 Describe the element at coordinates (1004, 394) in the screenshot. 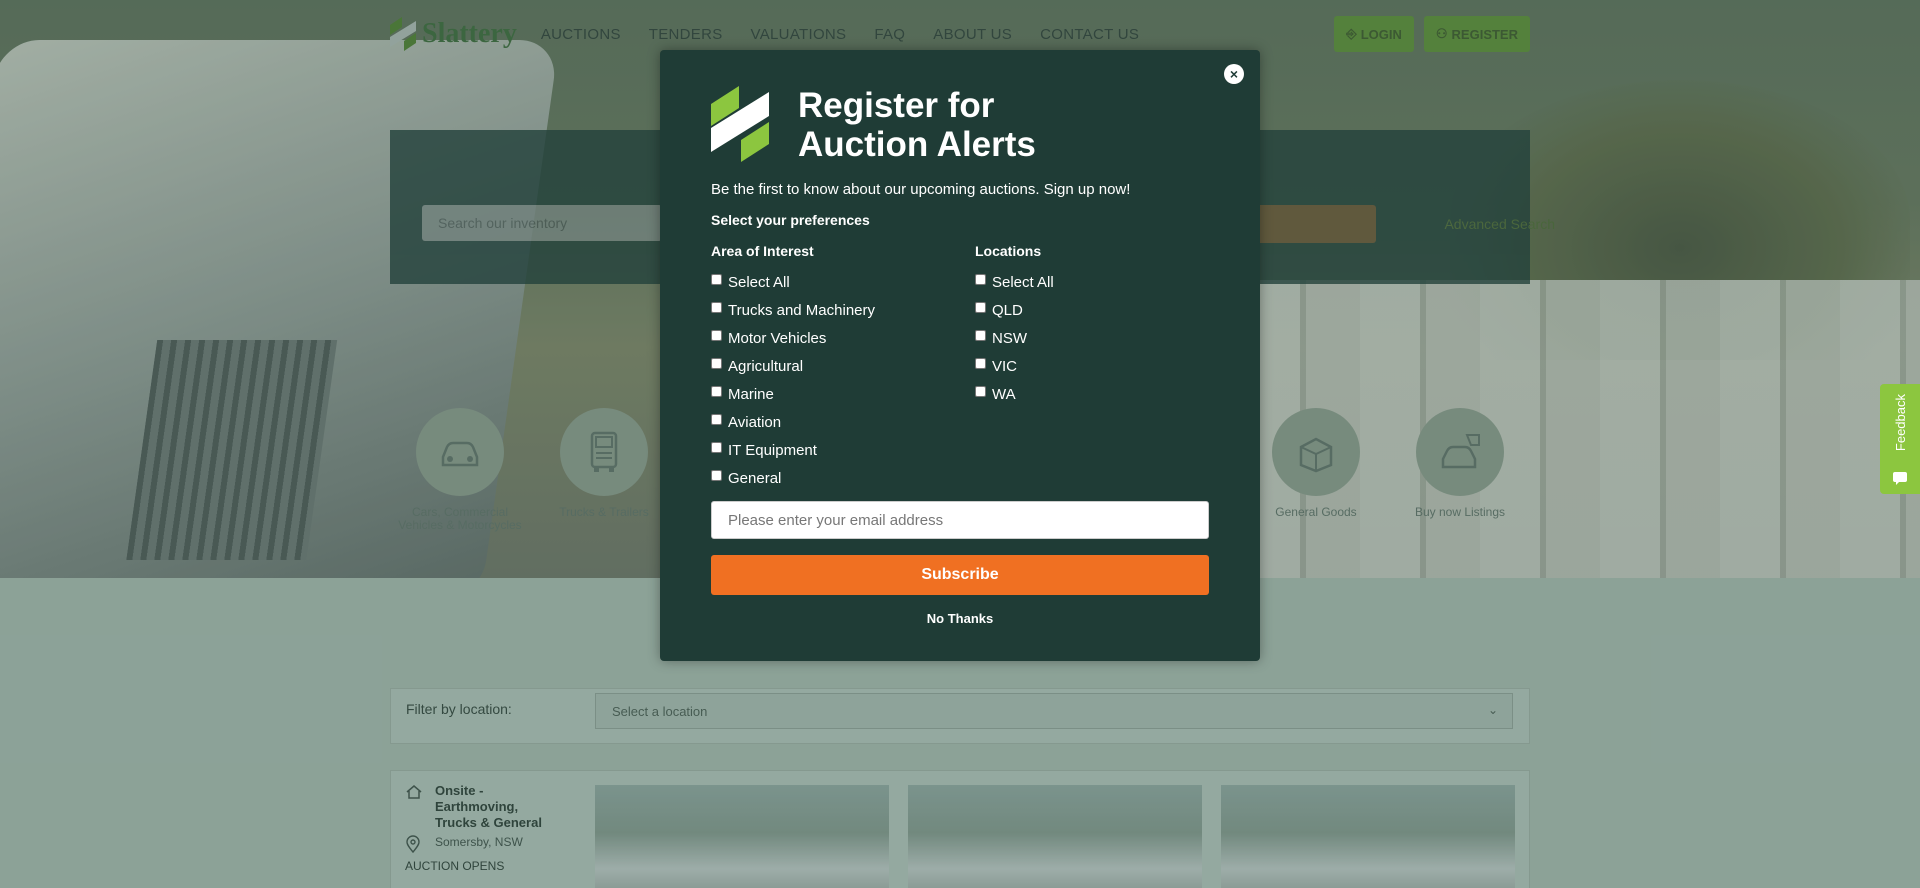

I see `option-label: WA` at that location.